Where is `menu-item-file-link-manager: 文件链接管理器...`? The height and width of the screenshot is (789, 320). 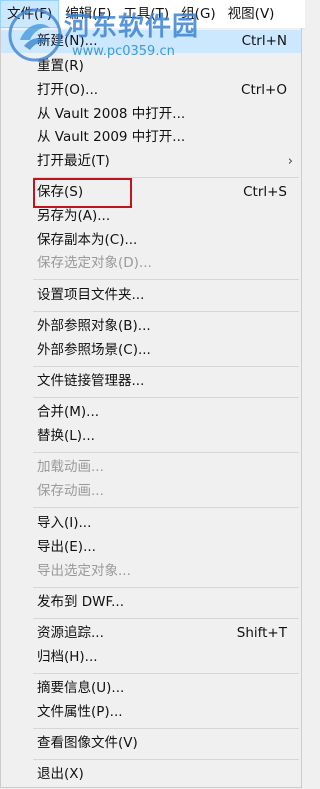 menu-item-file-link-manager: 文件链接管理器... is located at coordinates (151, 381).